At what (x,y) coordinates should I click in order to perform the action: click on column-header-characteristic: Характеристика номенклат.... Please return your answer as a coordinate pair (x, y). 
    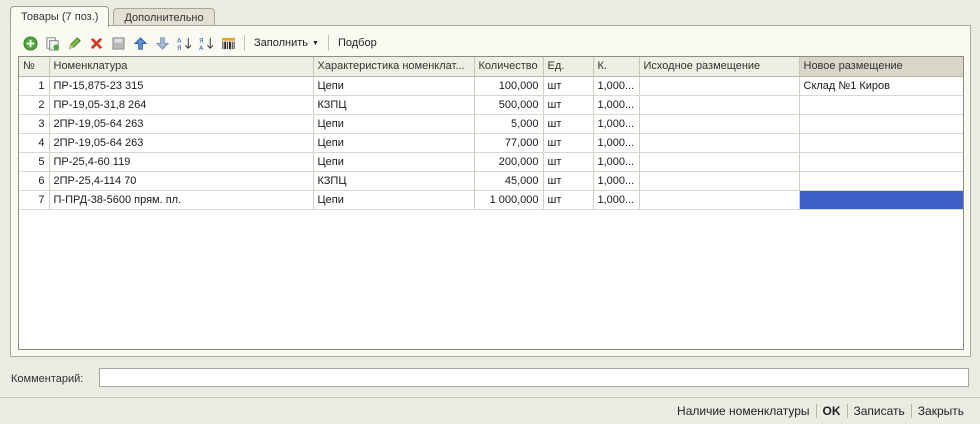
    Looking at the image, I should click on (394, 67).